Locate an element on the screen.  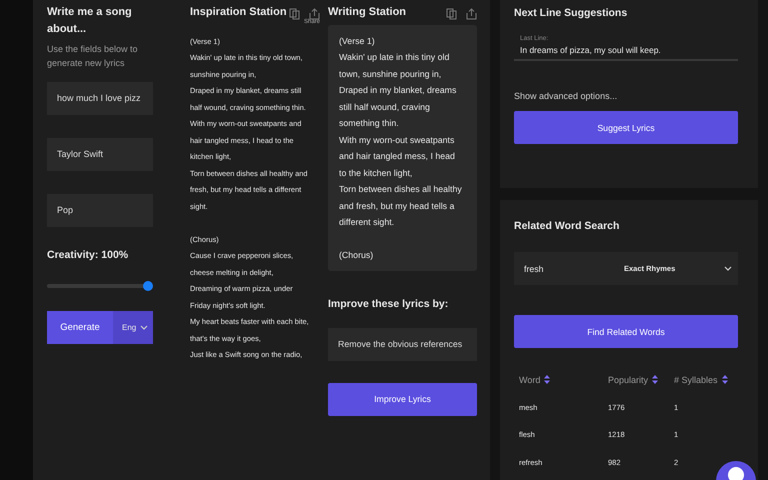
input-field: Remove the obvious references is located at coordinates (402, 344).